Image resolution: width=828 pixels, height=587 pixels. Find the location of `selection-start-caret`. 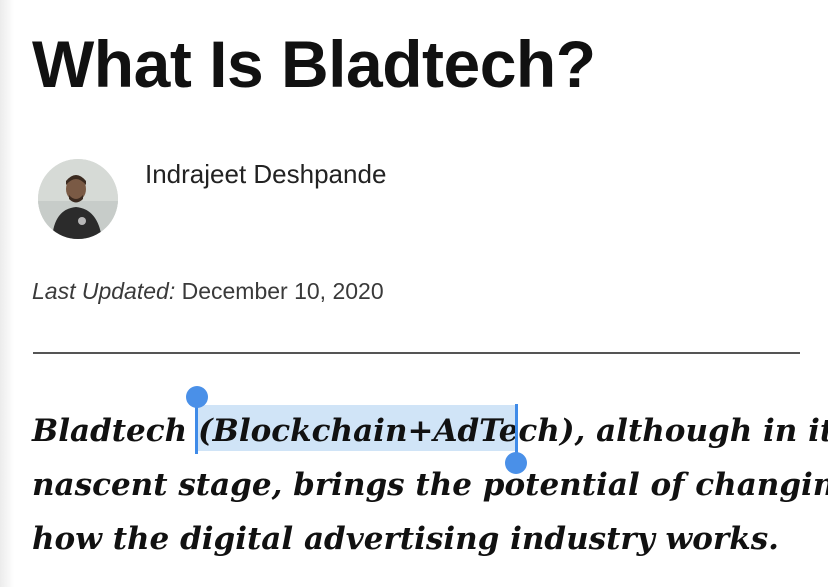

selection-start-caret is located at coordinates (196, 428).